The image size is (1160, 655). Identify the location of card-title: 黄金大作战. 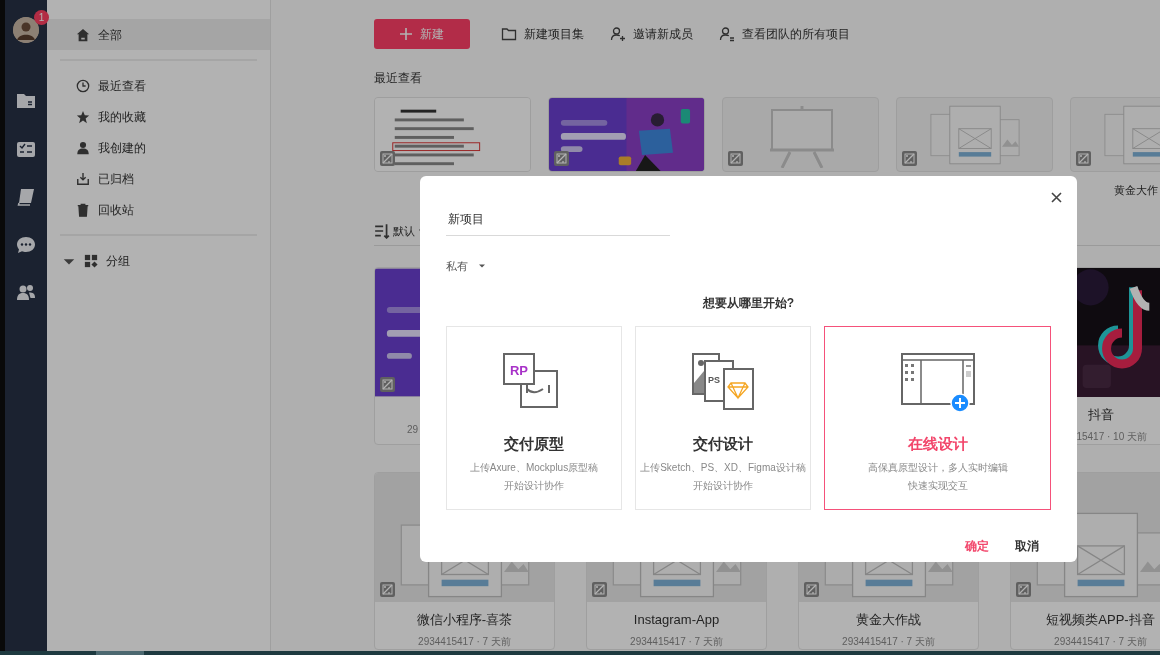
(888, 620).